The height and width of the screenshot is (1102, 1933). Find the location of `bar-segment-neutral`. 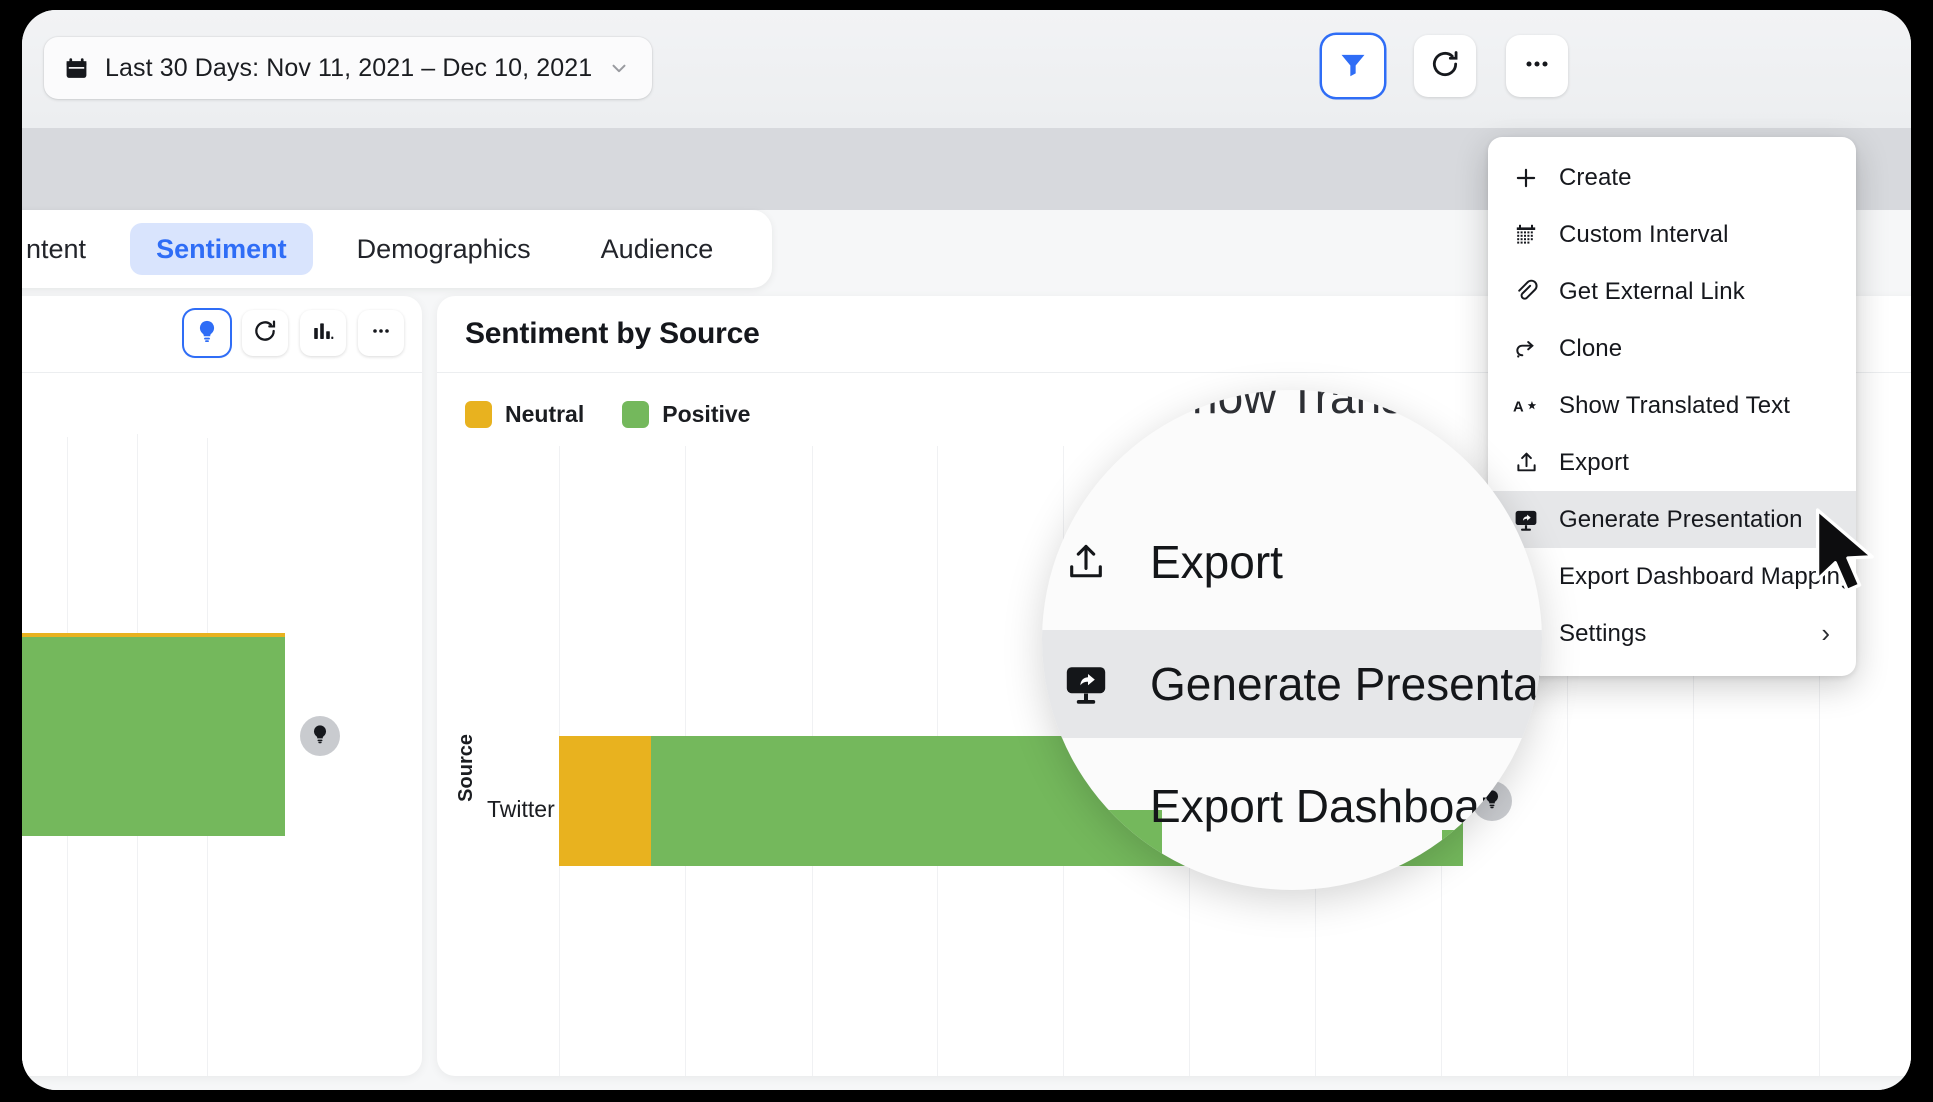

bar-segment-neutral is located at coordinates (605, 801).